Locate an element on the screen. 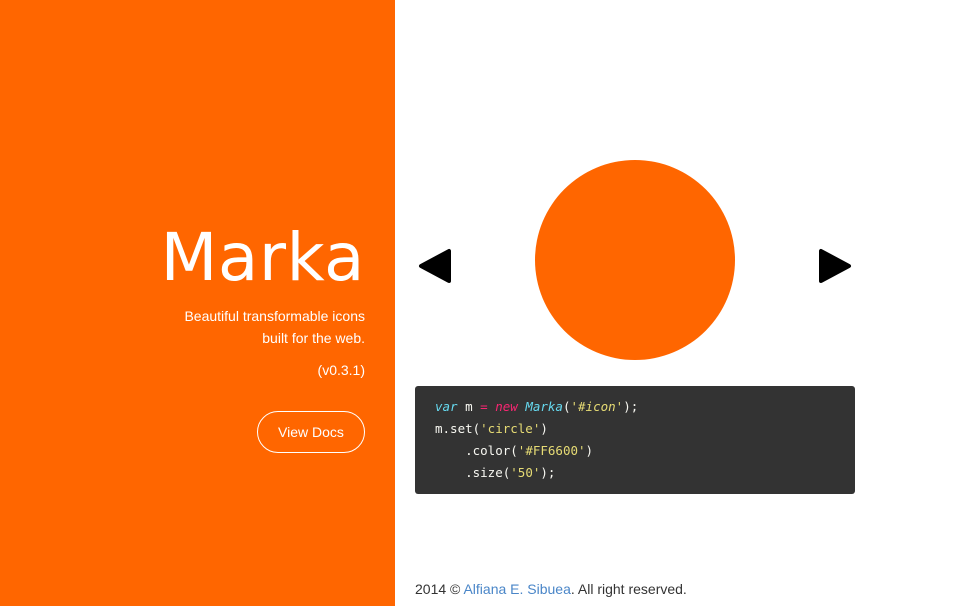 Image resolution: width=966 pixels, height=606 pixels. previous-icon-button is located at coordinates (435, 266).